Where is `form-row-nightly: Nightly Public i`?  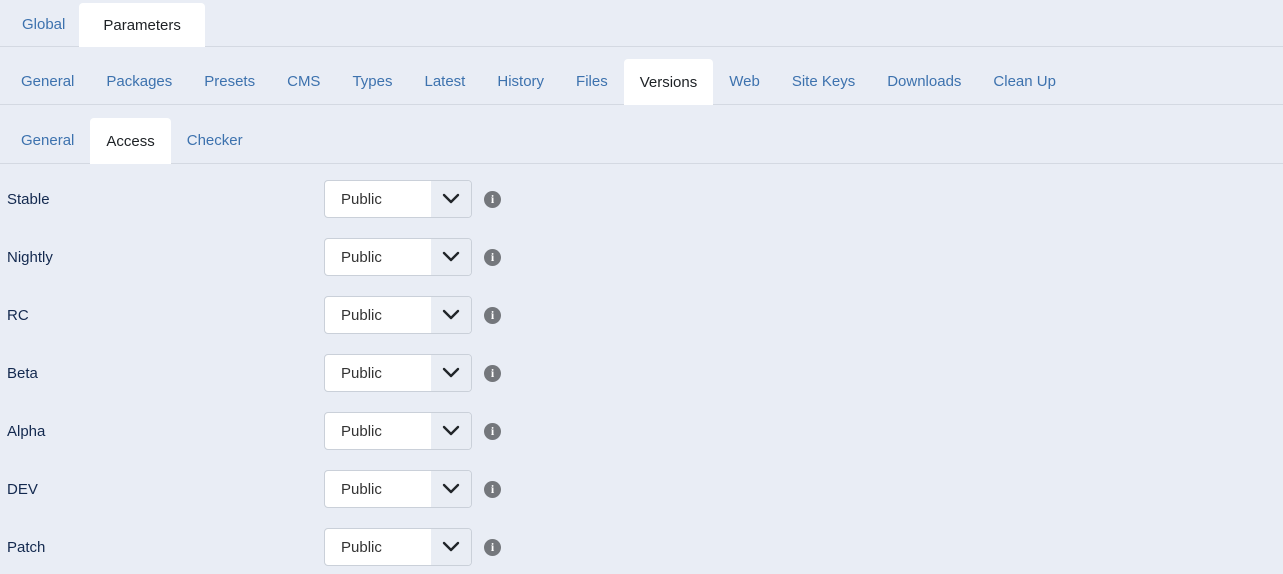 form-row-nightly: Nightly Public i is located at coordinates (645, 257).